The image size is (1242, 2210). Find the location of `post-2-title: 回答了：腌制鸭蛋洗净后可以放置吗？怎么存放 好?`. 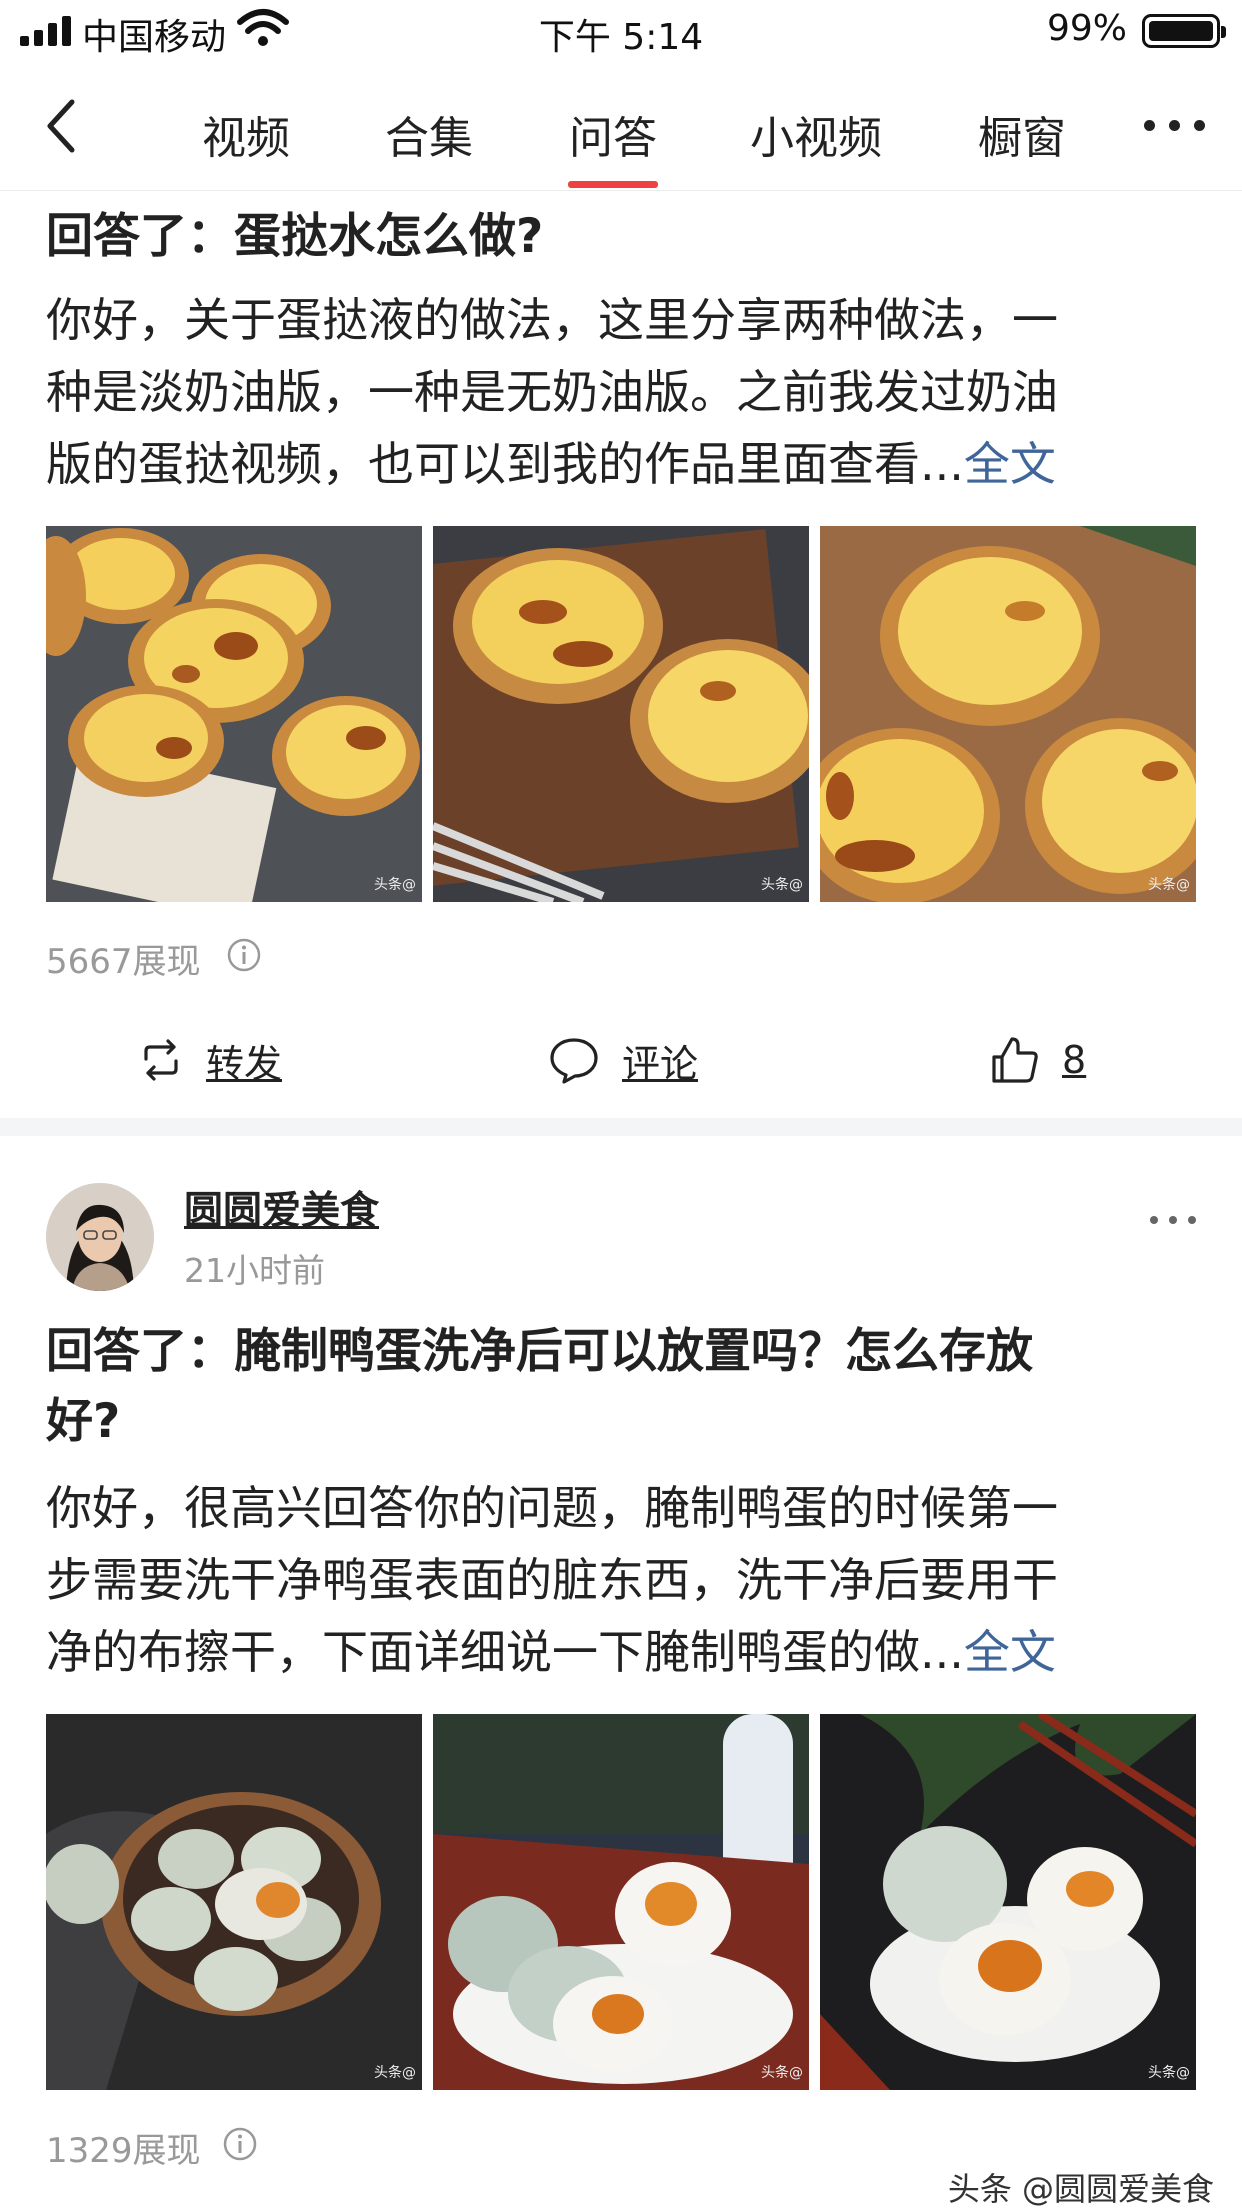

post-2-title: 回答了：腌制鸭蛋洗净后可以放置吗？怎么存放 好? is located at coordinates (621, 1387).